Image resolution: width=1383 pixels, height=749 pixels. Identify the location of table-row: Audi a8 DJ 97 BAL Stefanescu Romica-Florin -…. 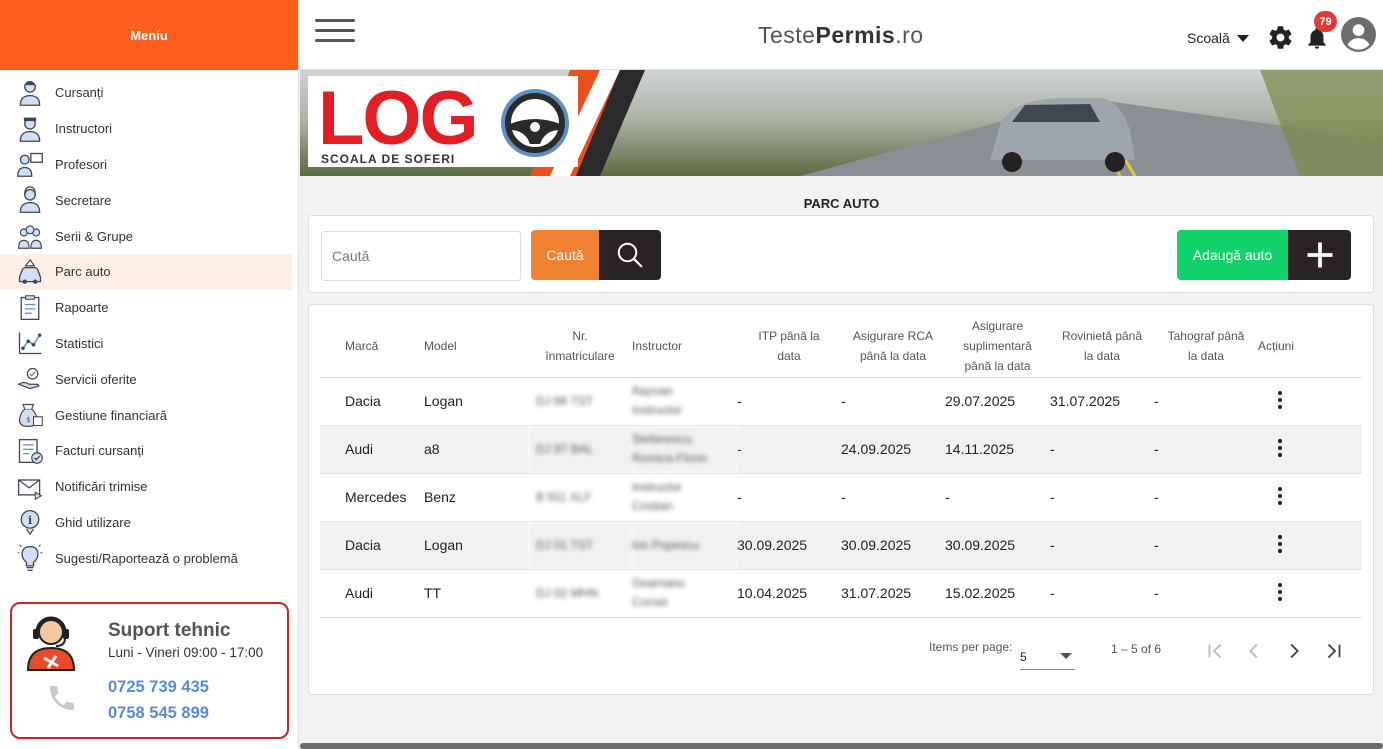
(841, 449).